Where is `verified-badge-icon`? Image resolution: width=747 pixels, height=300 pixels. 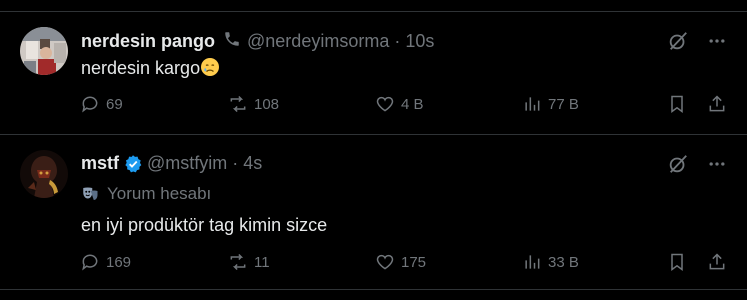 verified-badge-icon is located at coordinates (133, 164).